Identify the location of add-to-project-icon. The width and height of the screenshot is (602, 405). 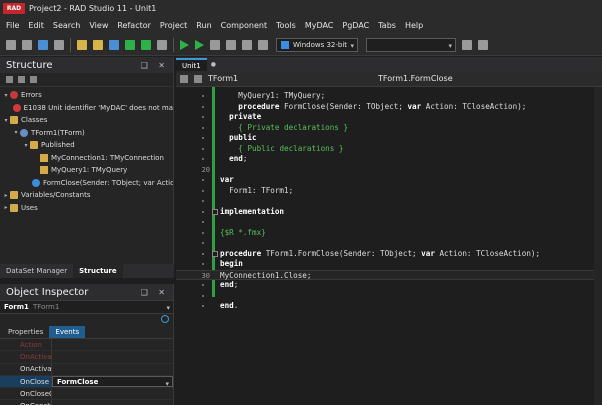
(130, 44).